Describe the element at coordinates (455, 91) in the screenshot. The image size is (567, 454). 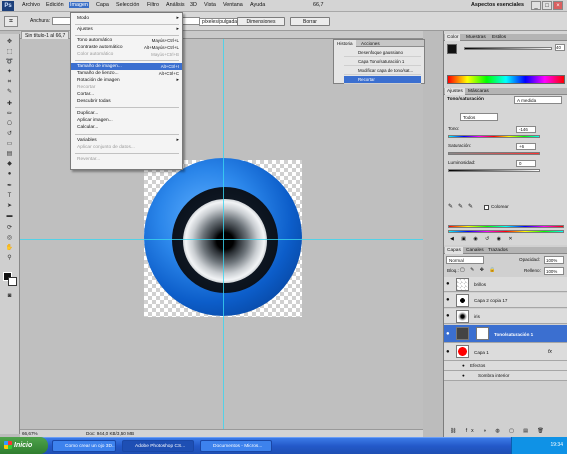
I see `tab-ajustes: Ajustes` at that location.